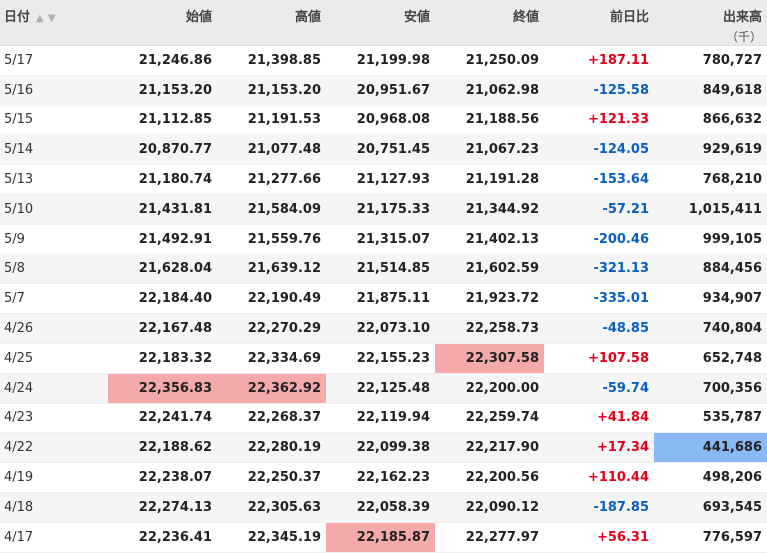 The image size is (767, 553). What do you see at coordinates (489, 269) in the screenshot?
I see `cell-close: 21,602.59` at bounding box center [489, 269].